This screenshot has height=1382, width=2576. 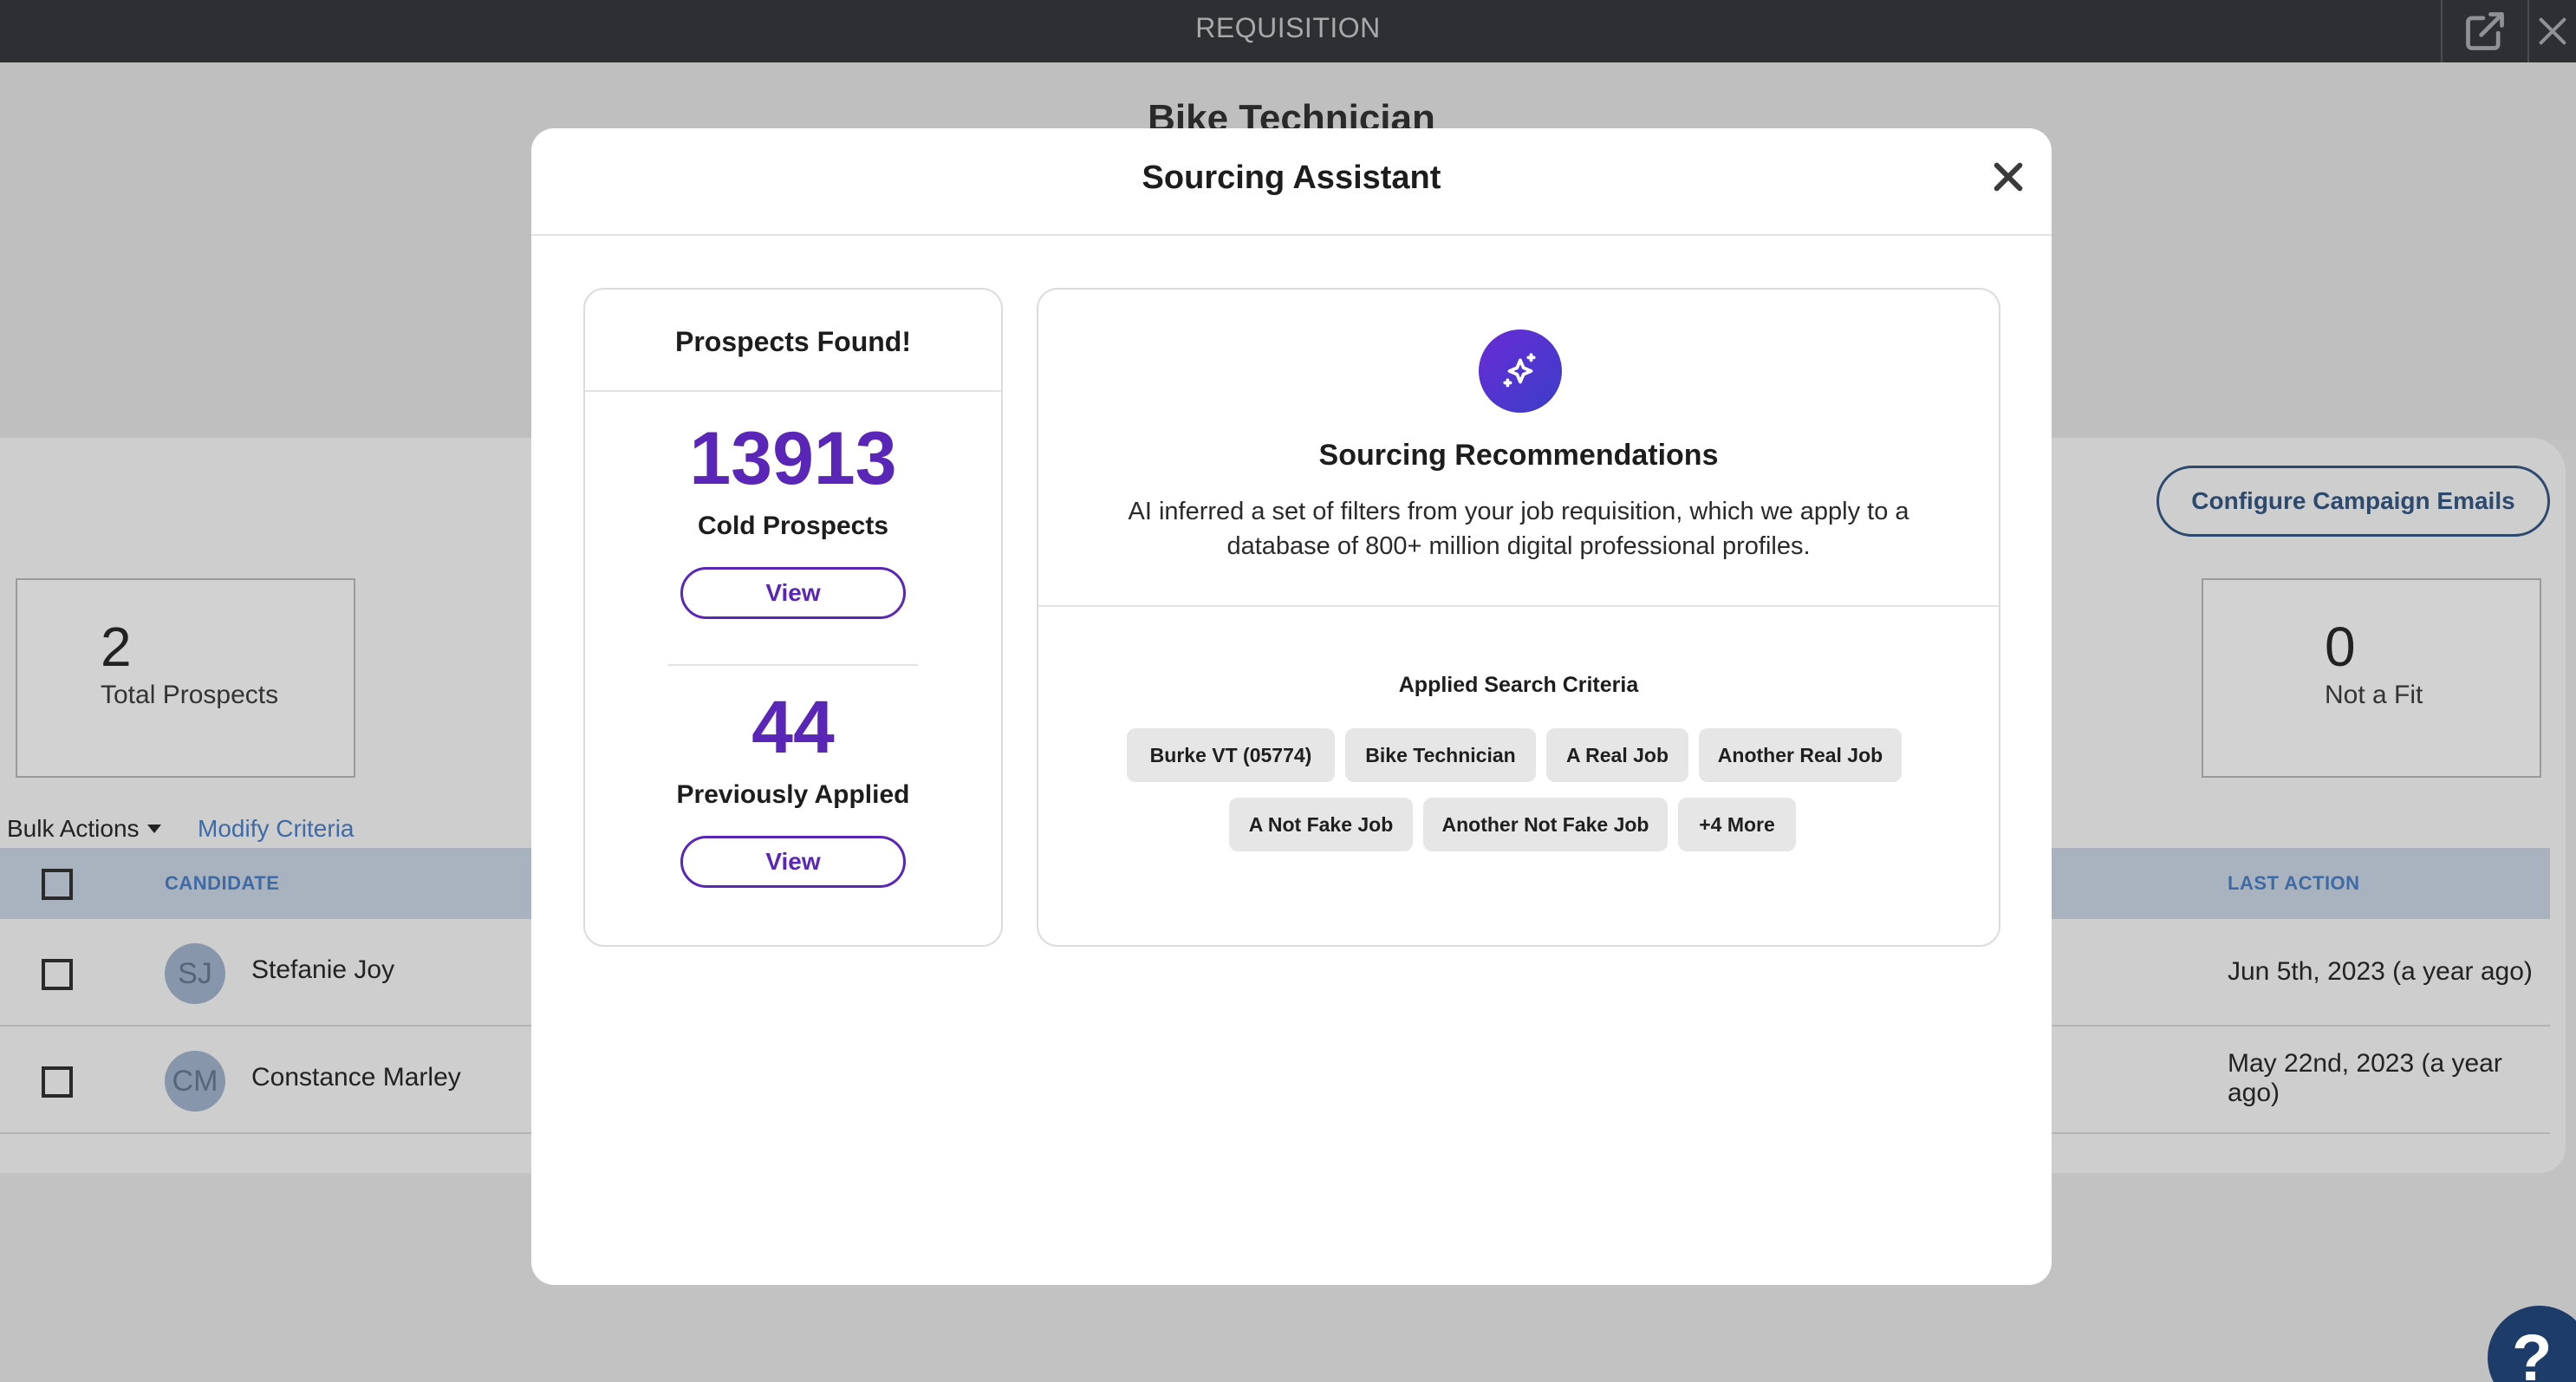 I want to click on sparkle-icon, so click(x=1519, y=371).